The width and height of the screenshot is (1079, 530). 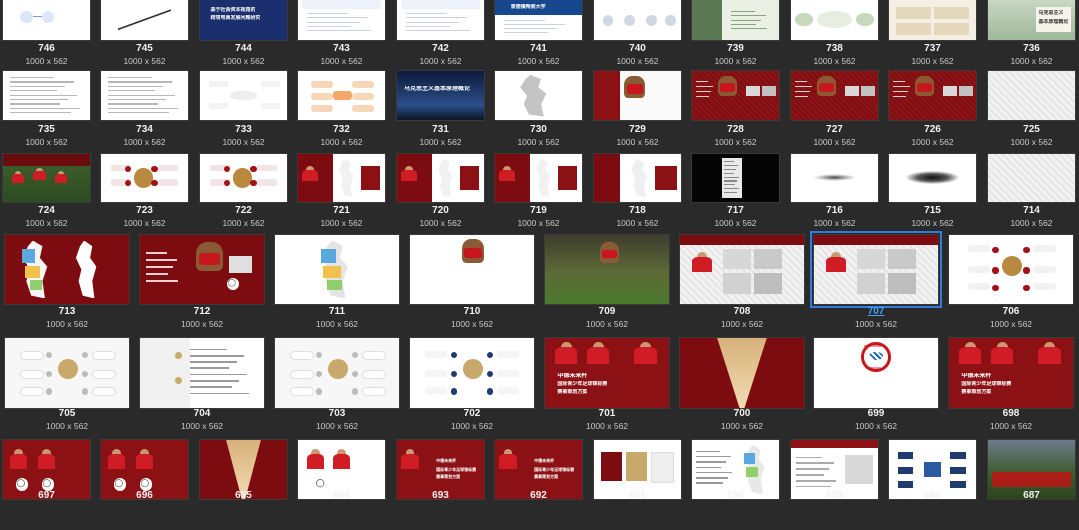 I want to click on slide-thumbnail-cell: 704 1000 x 562, so click(x=202, y=388).